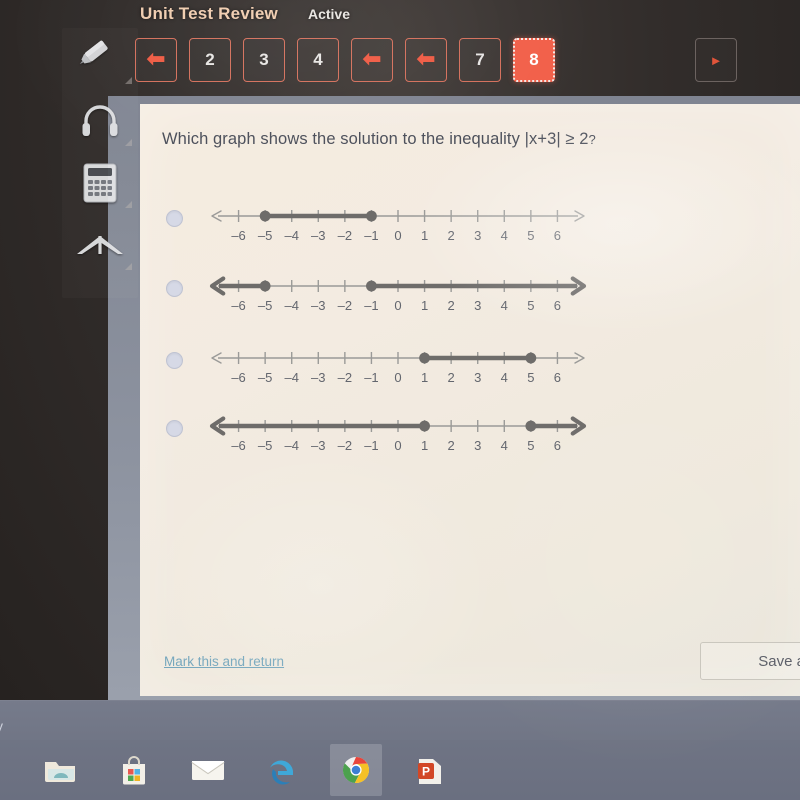  I want to click on answer-option-3: –6 –5 –4 –3 –2 –1 0 1 2 3 4 5 6, so click(472, 374).